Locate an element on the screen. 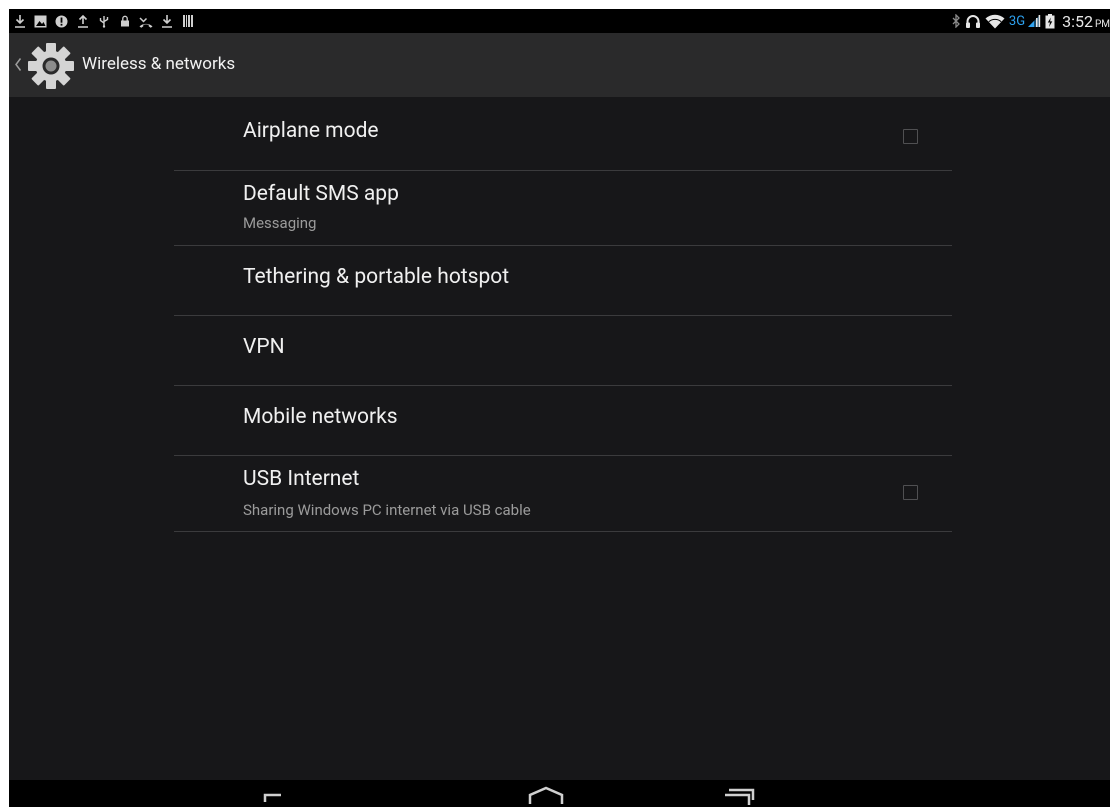 Image resolution: width=1110 pixels, height=807 pixels. notification-icons is located at coordinates (103, 21).